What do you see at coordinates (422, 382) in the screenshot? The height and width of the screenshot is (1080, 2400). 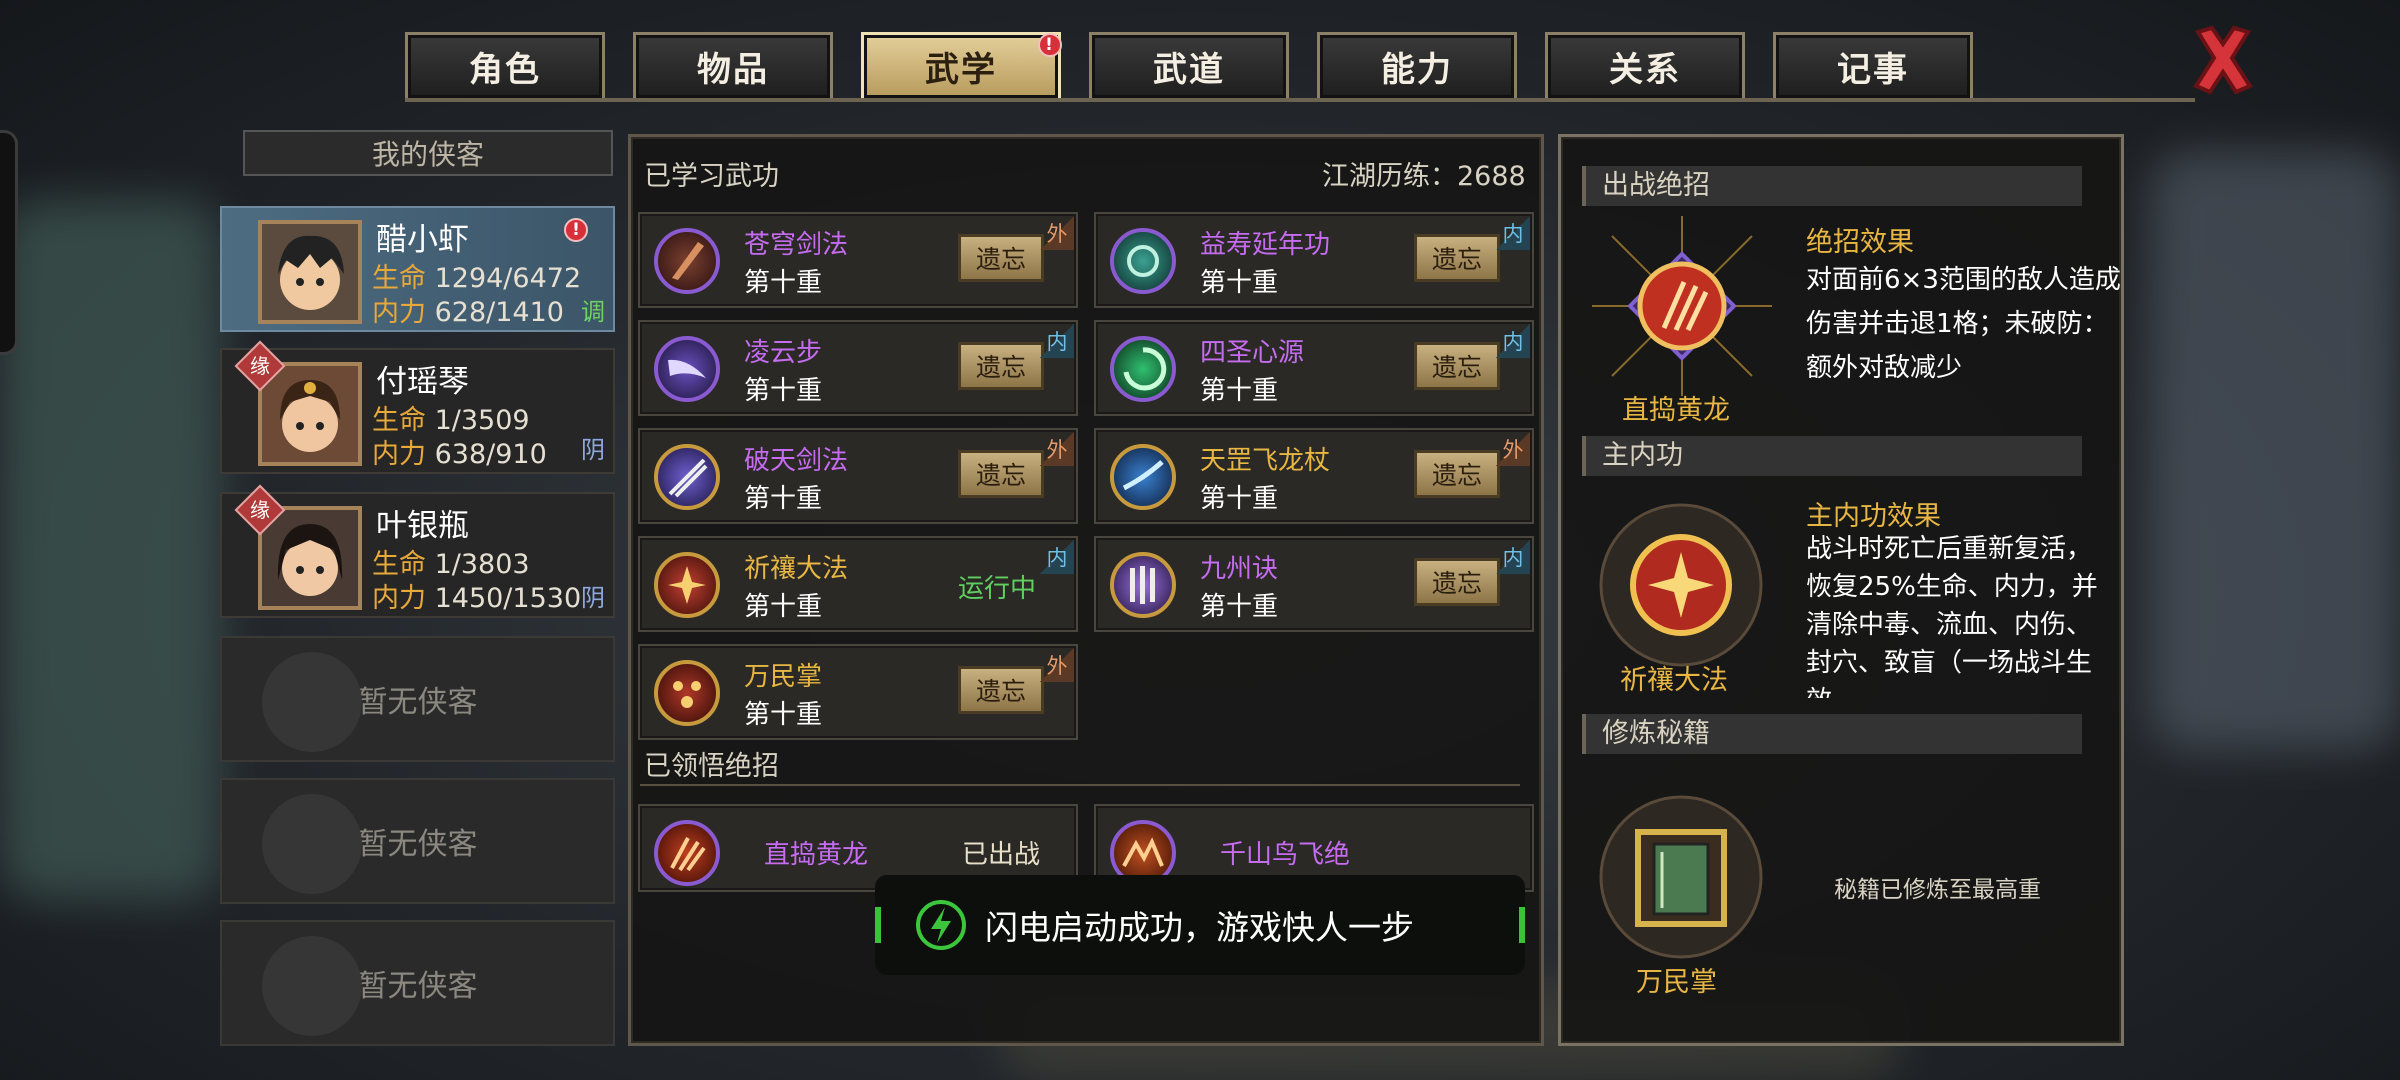 I see `hero-name: 付瑶琴` at bounding box center [422, 382].